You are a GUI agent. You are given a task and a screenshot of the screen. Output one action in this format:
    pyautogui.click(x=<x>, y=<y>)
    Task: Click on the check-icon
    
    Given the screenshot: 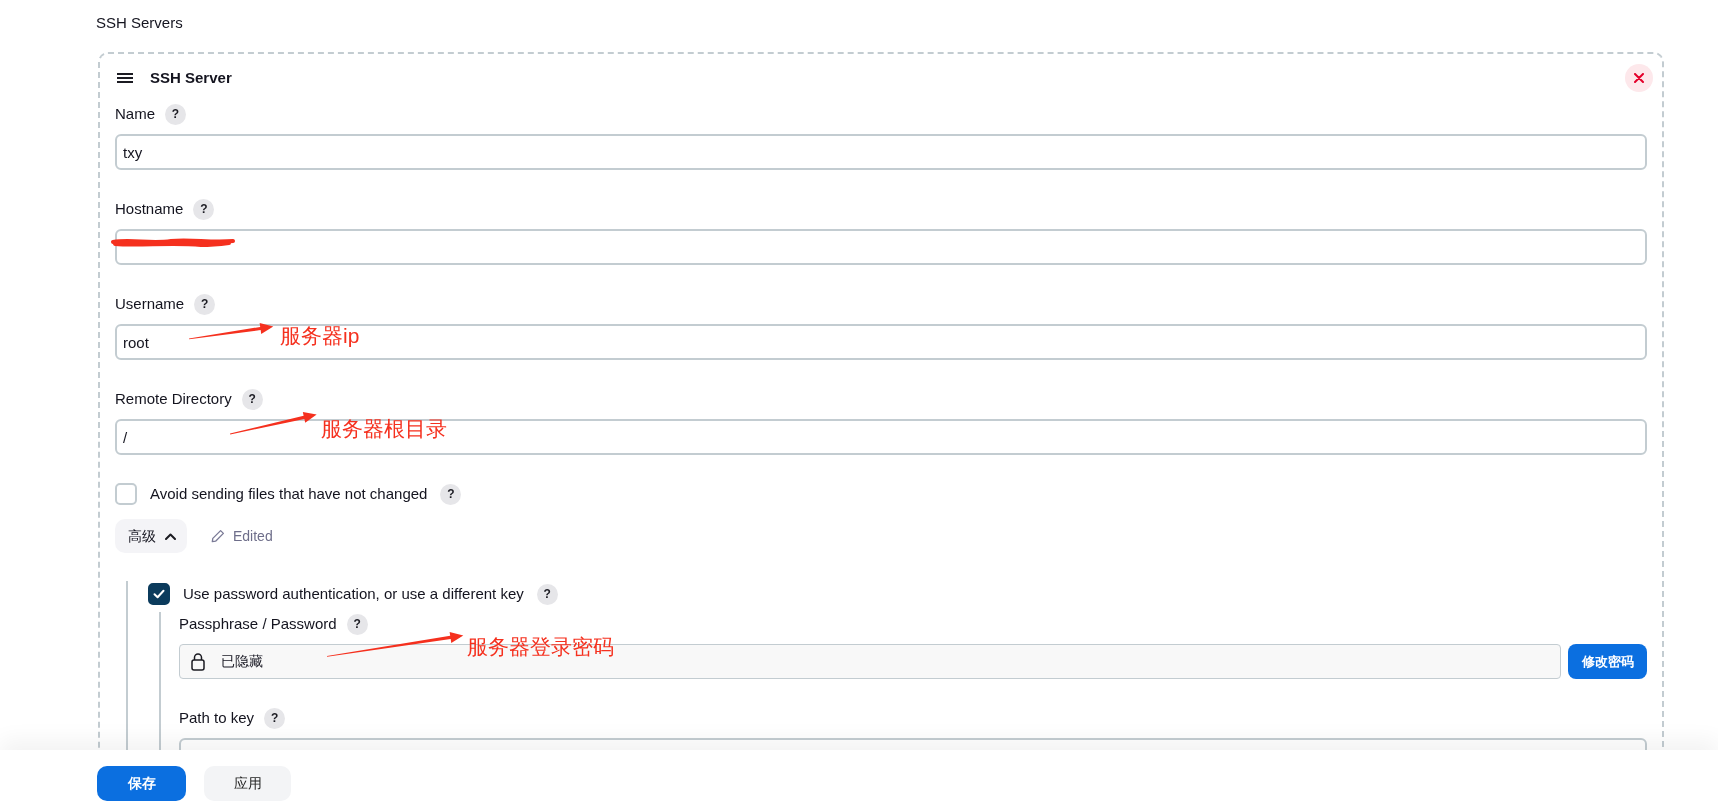 What is the action you would take?
    pyautogui.click(x=159, y=594)
    